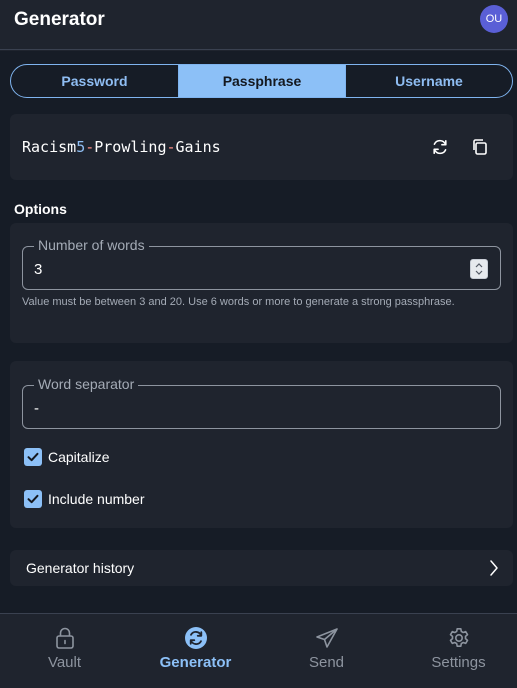 This screenshot has width=517, height=688. Describe the element at coordinates (49, 147) in the screenshot. I see `passphrase-word: Racism` at that location.